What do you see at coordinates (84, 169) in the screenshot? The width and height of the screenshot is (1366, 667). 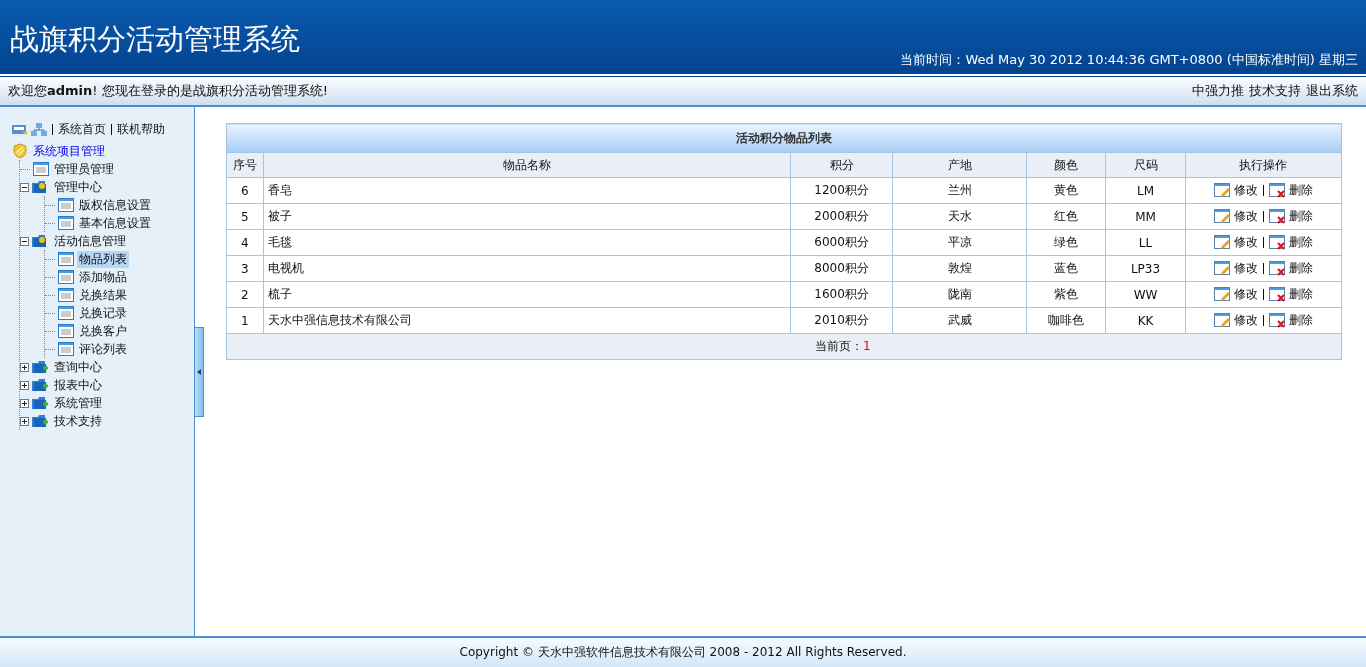 I see `tree-item: 管理员管理` at bounding box center [84, 169].